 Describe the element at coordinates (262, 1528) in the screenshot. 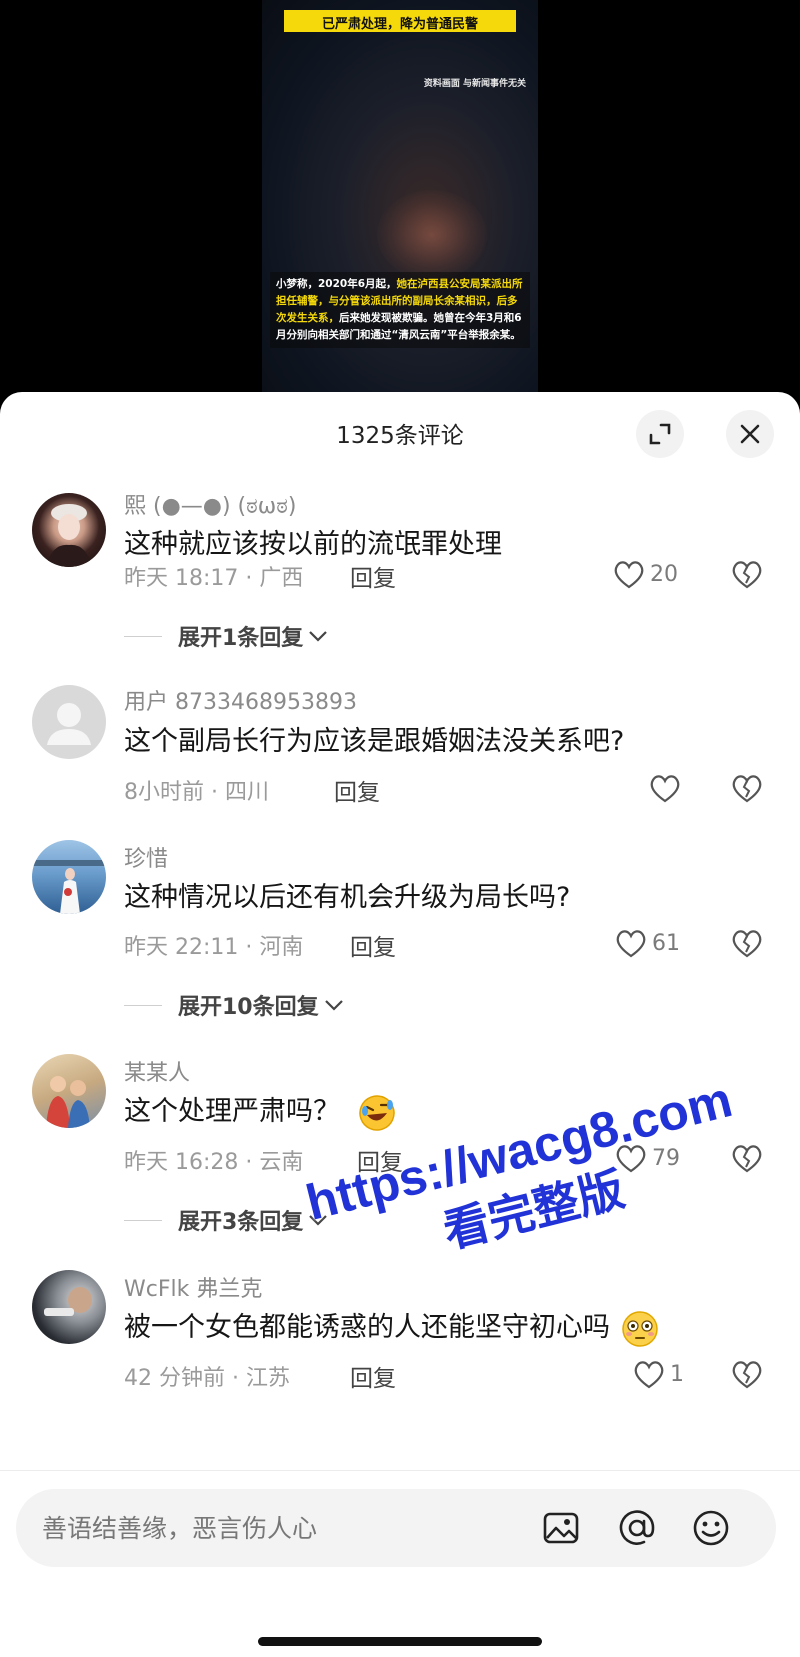

I see `comment-input` at that location.